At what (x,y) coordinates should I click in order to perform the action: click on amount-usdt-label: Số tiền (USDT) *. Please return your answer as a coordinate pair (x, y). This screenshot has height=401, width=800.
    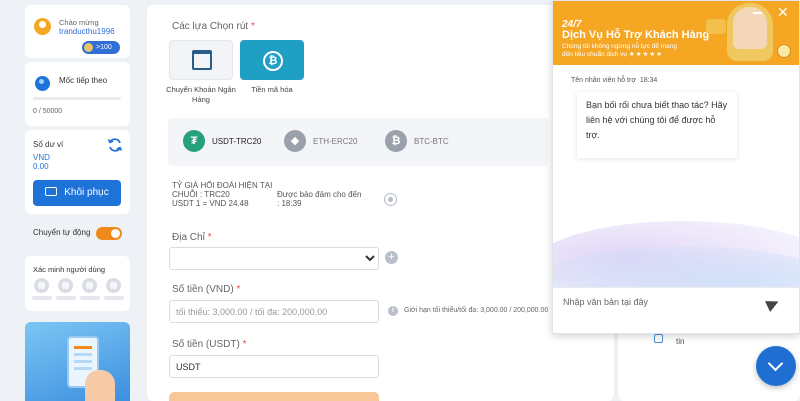
    Looking at the image, I should click on (209, 344).